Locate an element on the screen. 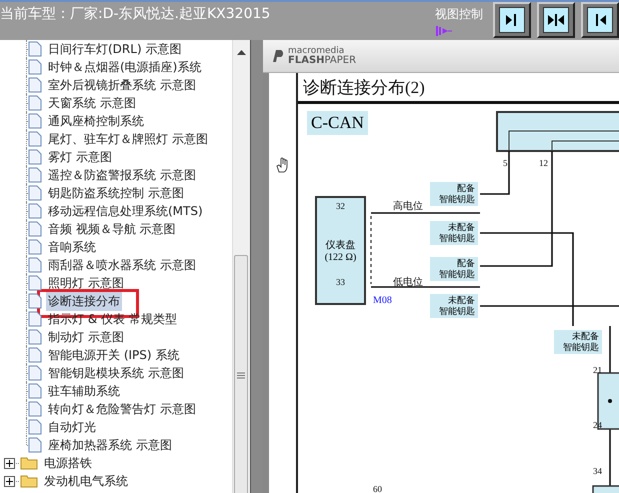  tree-item: 智能钥匙模块系统 示意图 is located at coordinates (116, 373).